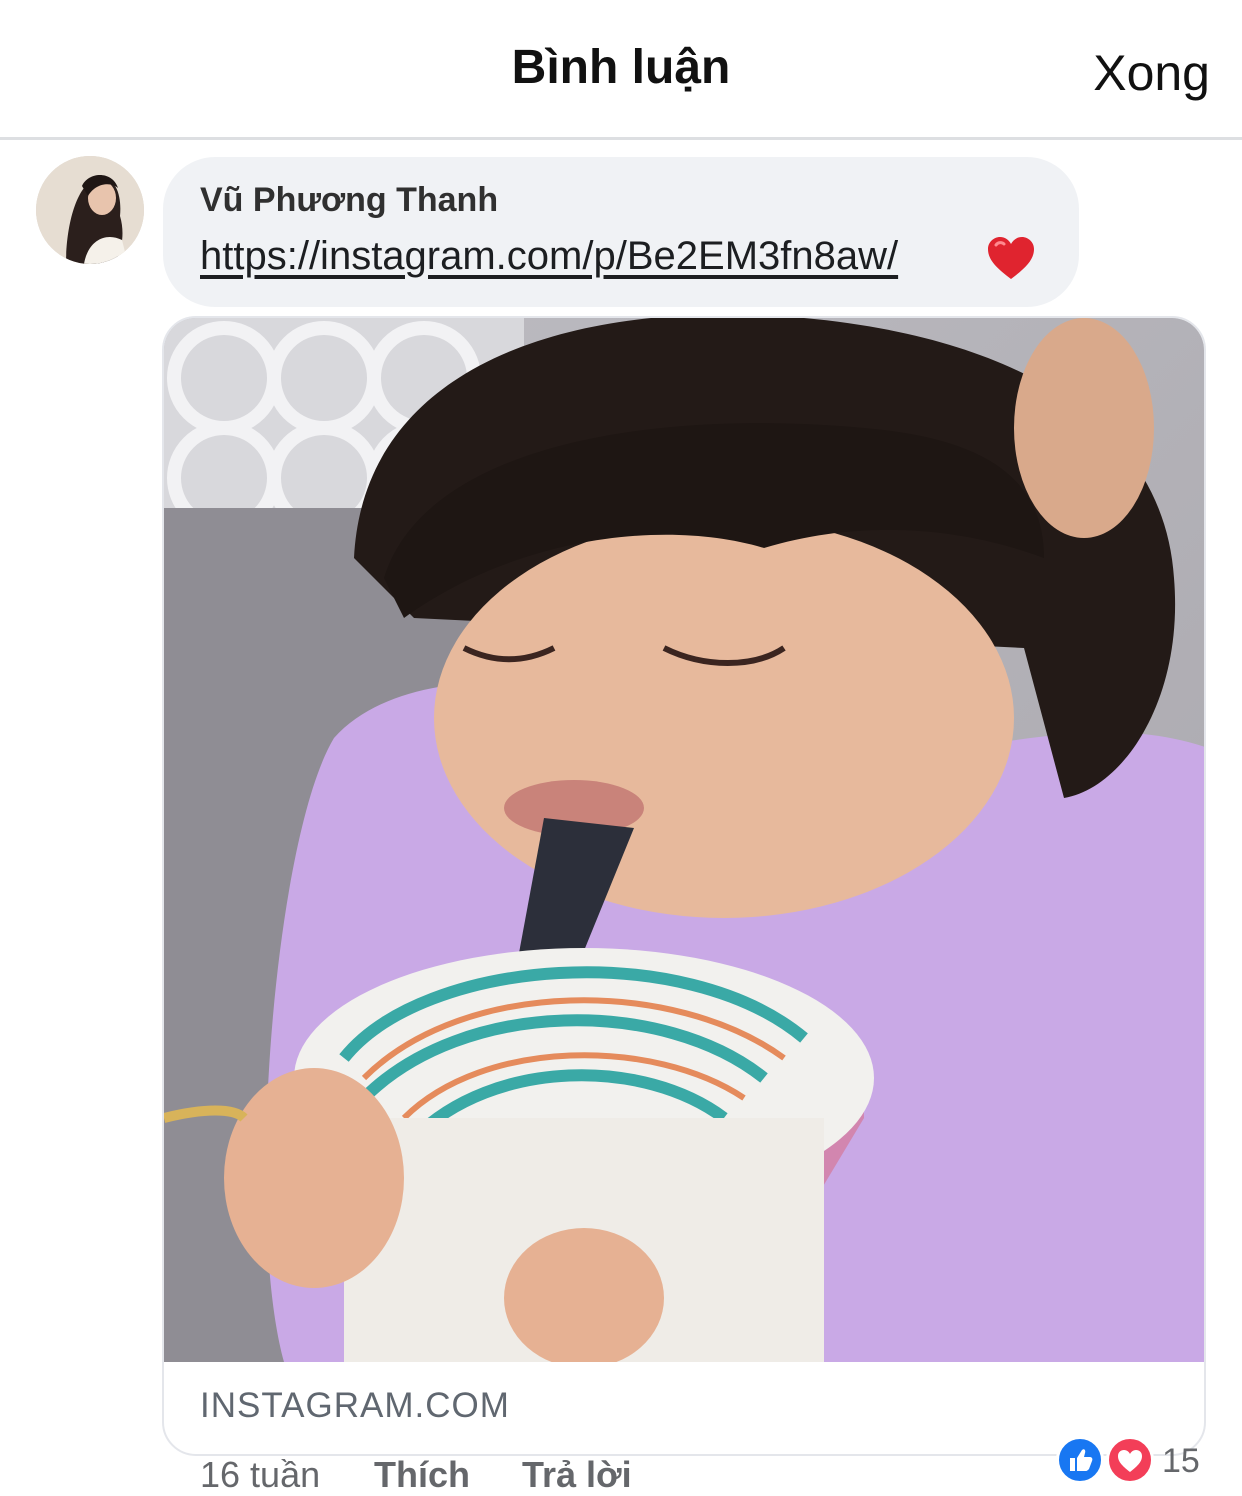  I want to click on like-button: Thích, so click(422, 1475).